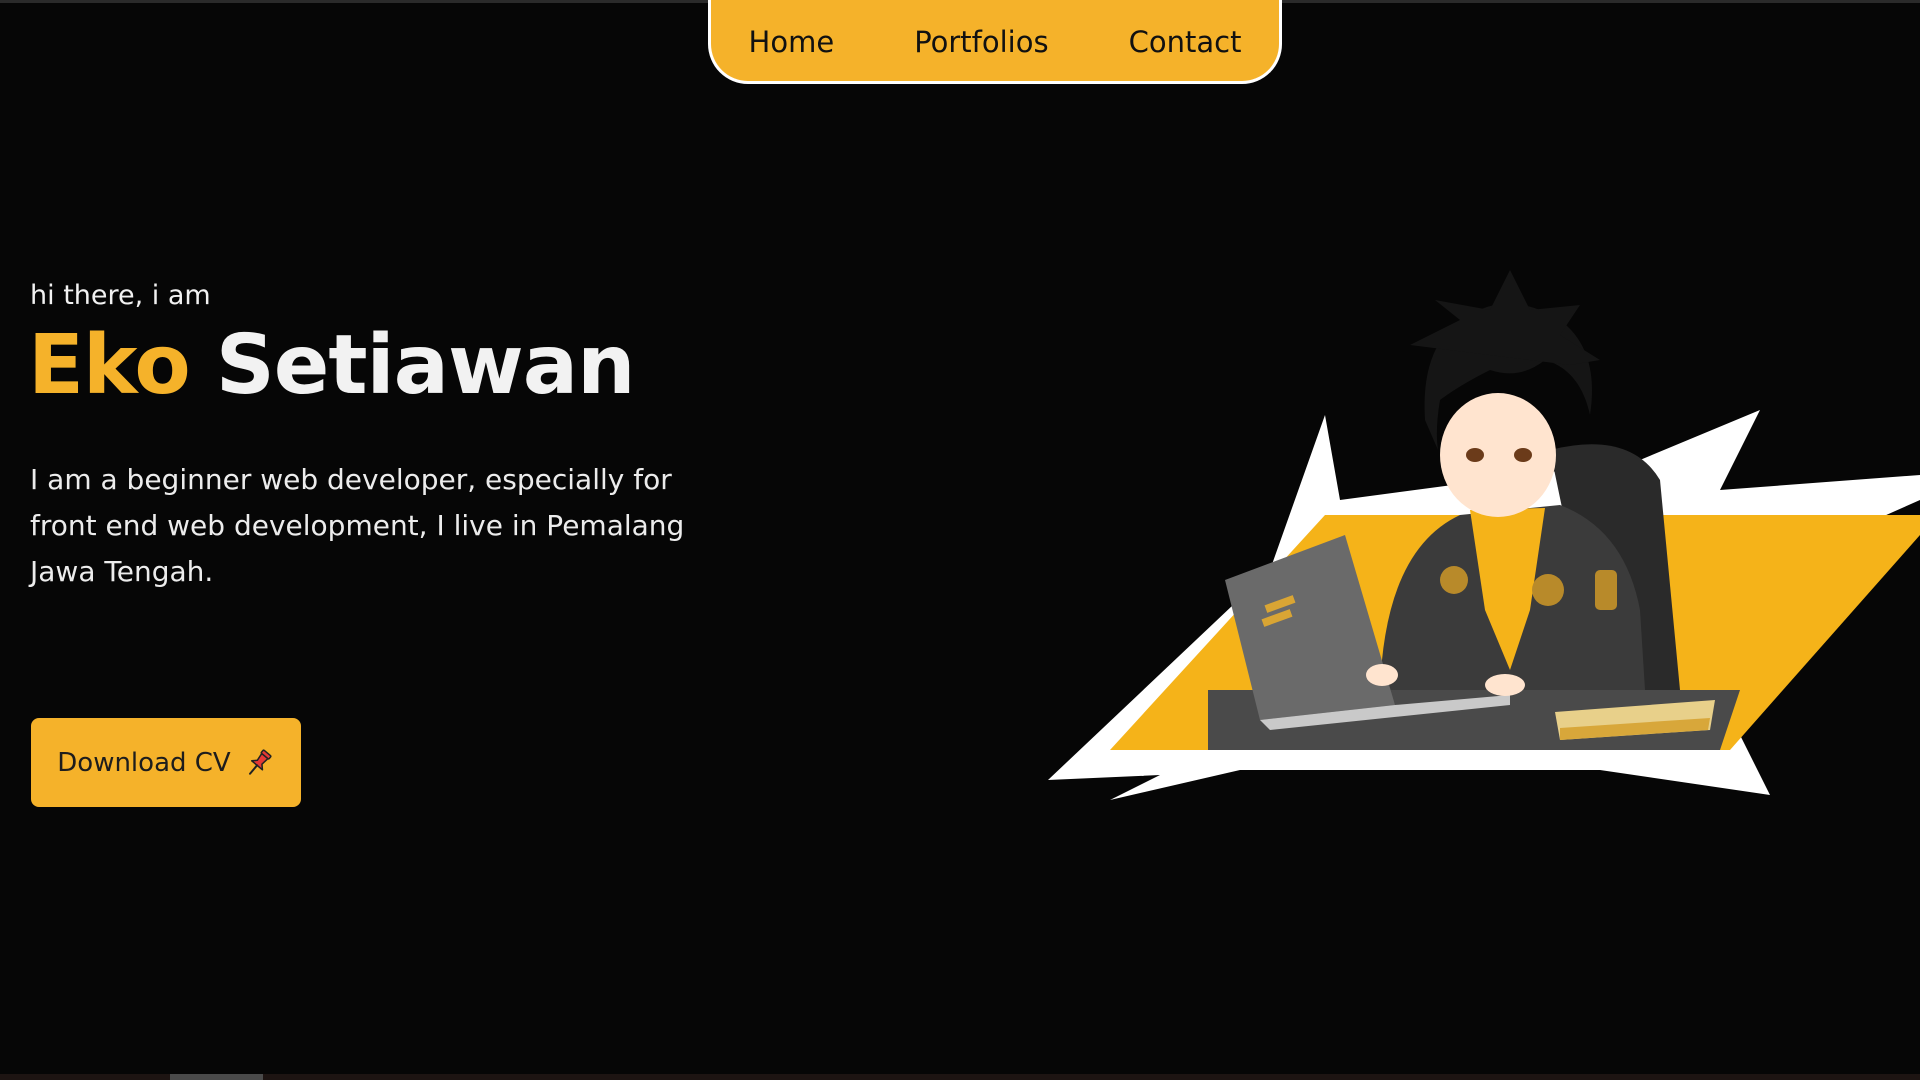  I want to click on bottom-scrollbar, so click(960, 1077).